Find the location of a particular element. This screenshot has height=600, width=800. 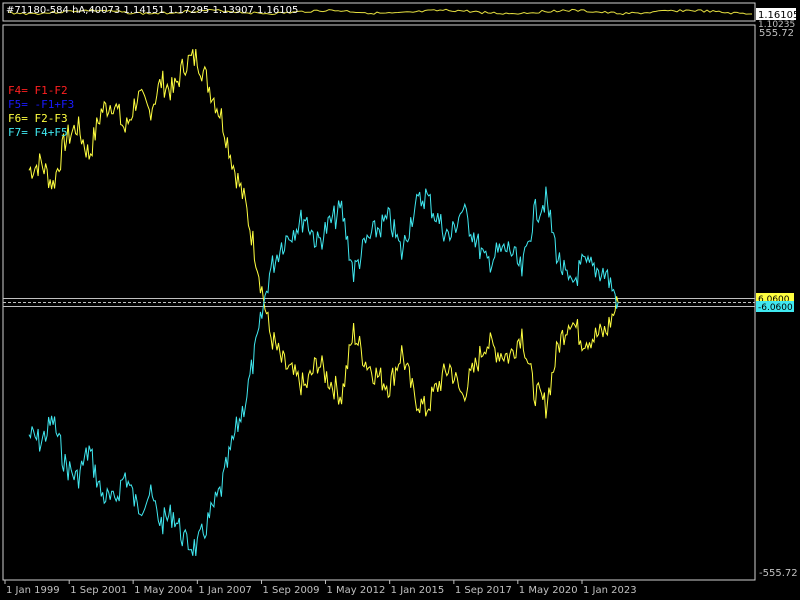

y-tick-min: -555.72 is located at coordinates (778, 573).